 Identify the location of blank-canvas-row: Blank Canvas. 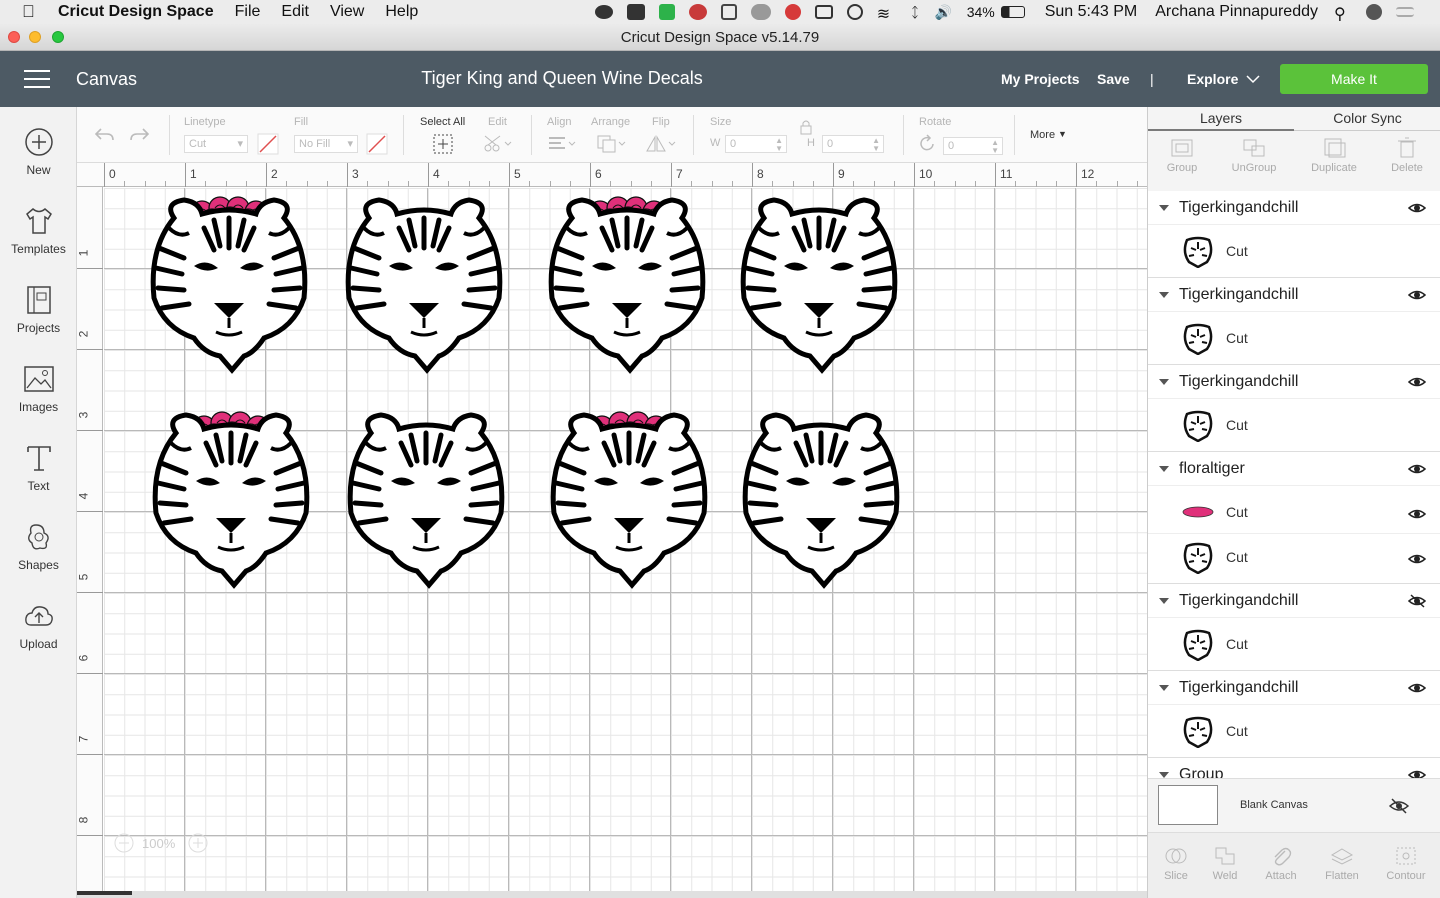
(1294, 805).